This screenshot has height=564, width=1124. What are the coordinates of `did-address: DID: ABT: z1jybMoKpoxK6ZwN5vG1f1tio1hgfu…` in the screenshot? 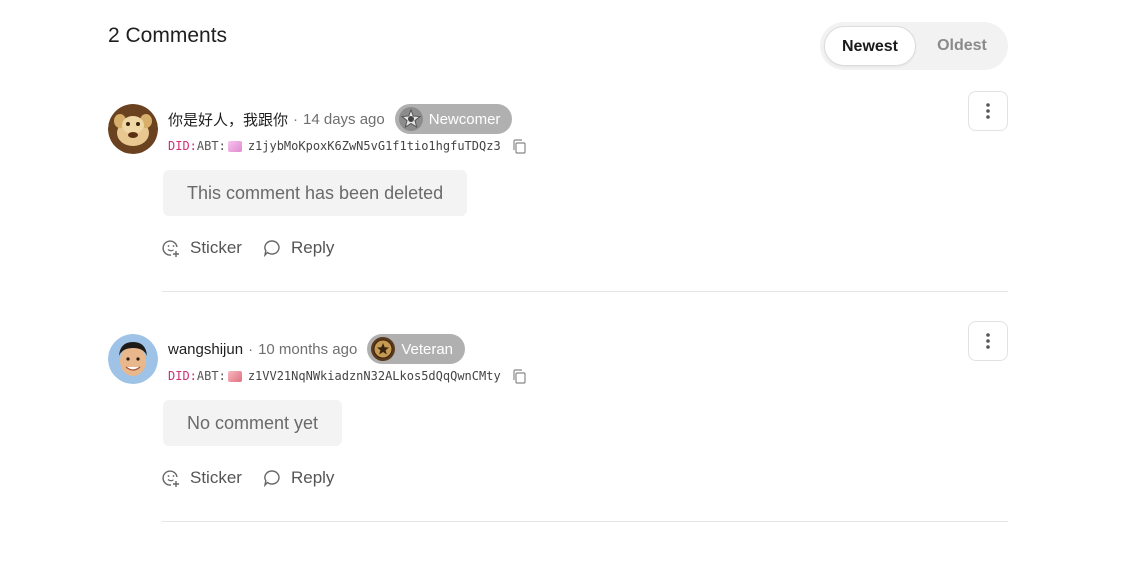 It's located at (347, 146).